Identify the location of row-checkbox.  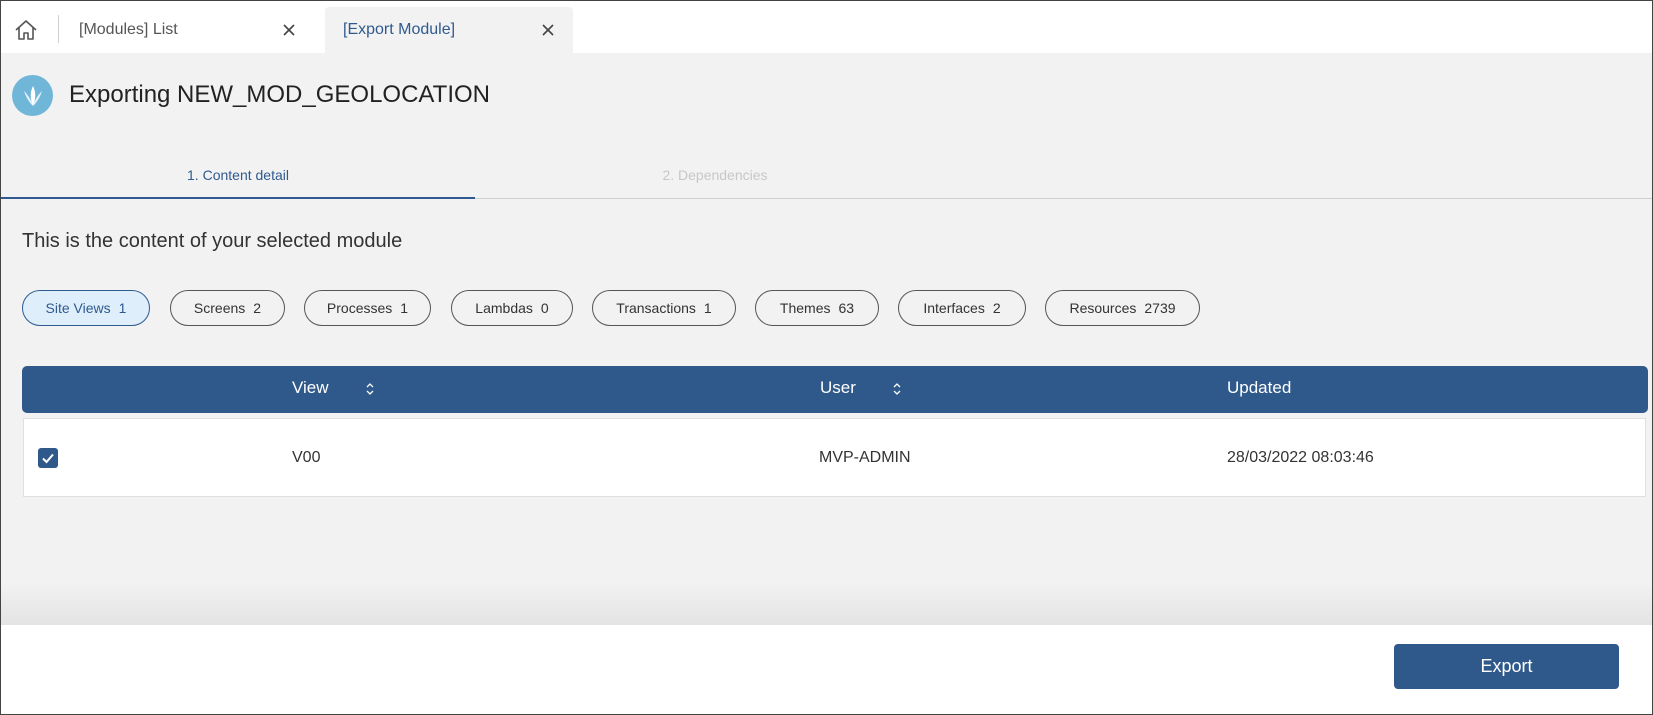
(48, 458).